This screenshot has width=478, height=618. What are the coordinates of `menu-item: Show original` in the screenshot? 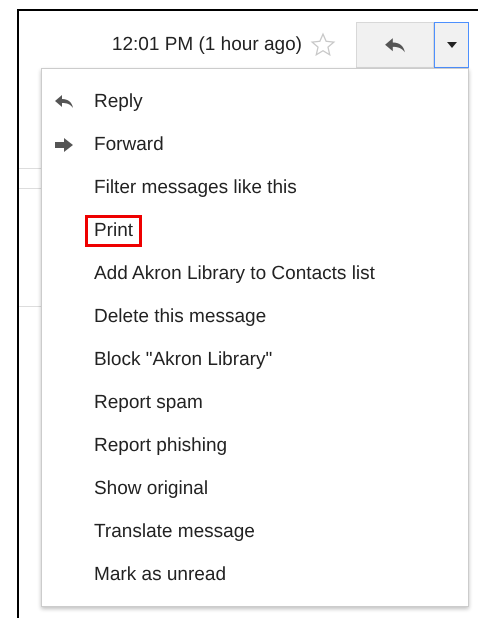 It's located at (151, 488).